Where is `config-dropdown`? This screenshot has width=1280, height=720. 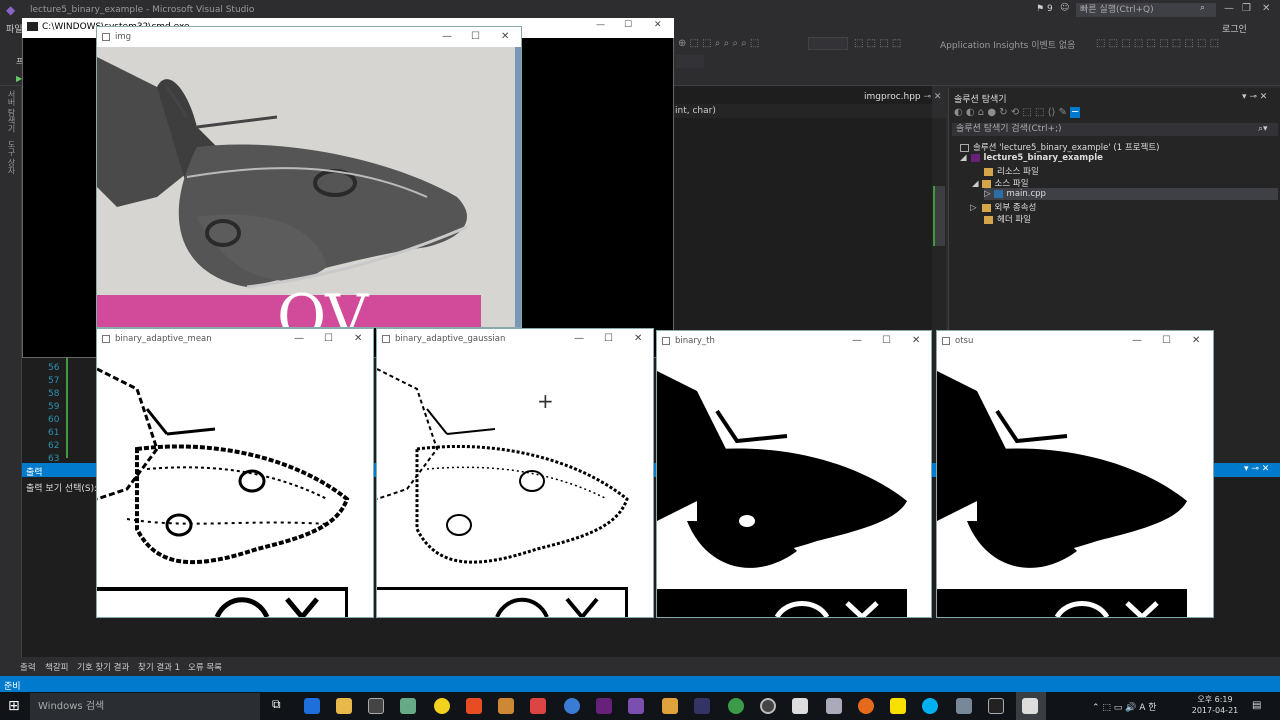 config-dropdown is located at coordinates (690, 61).